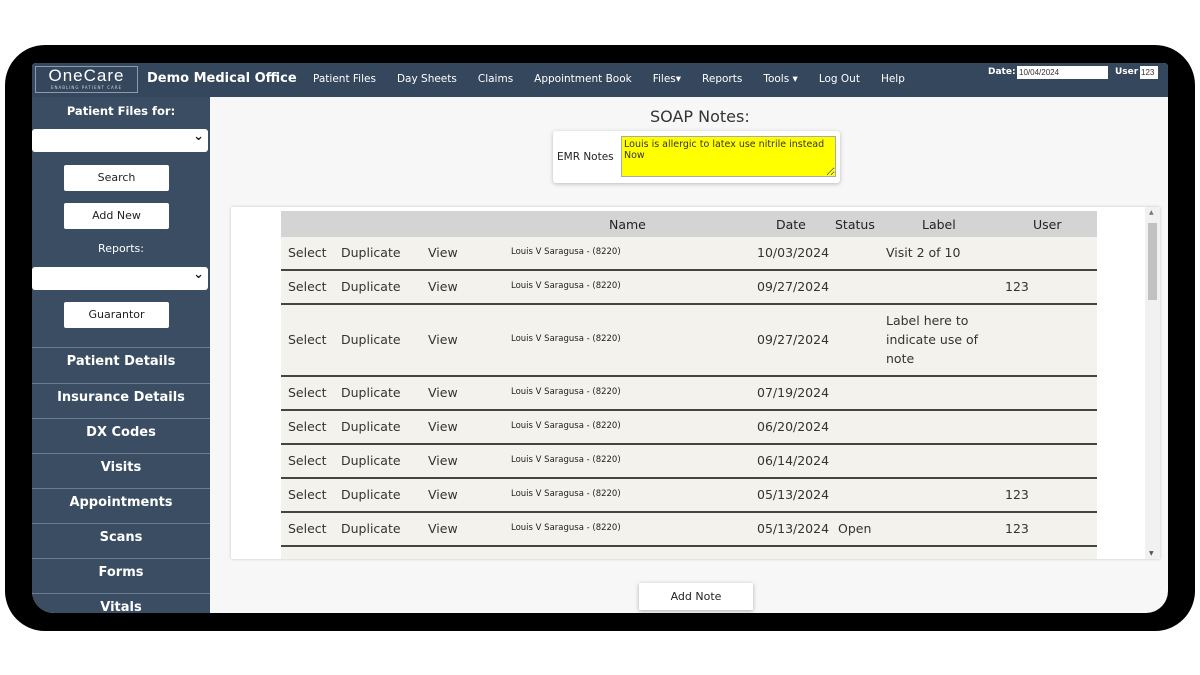 This screenshot has width=1200, height=675. I want to click on page-title: SOAP Notes:, so click(700, 116).